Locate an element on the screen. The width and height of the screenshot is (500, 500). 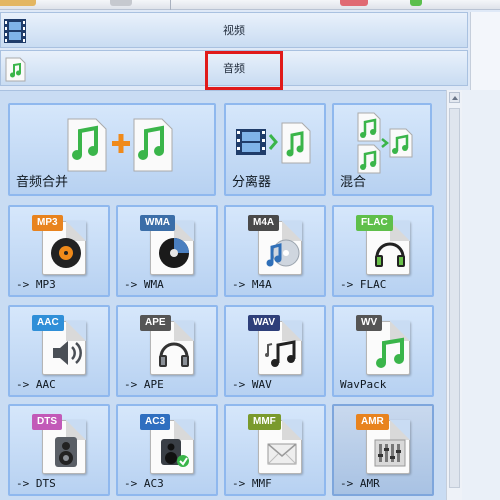
vinyl-icon is located at coordinates (66, 253).